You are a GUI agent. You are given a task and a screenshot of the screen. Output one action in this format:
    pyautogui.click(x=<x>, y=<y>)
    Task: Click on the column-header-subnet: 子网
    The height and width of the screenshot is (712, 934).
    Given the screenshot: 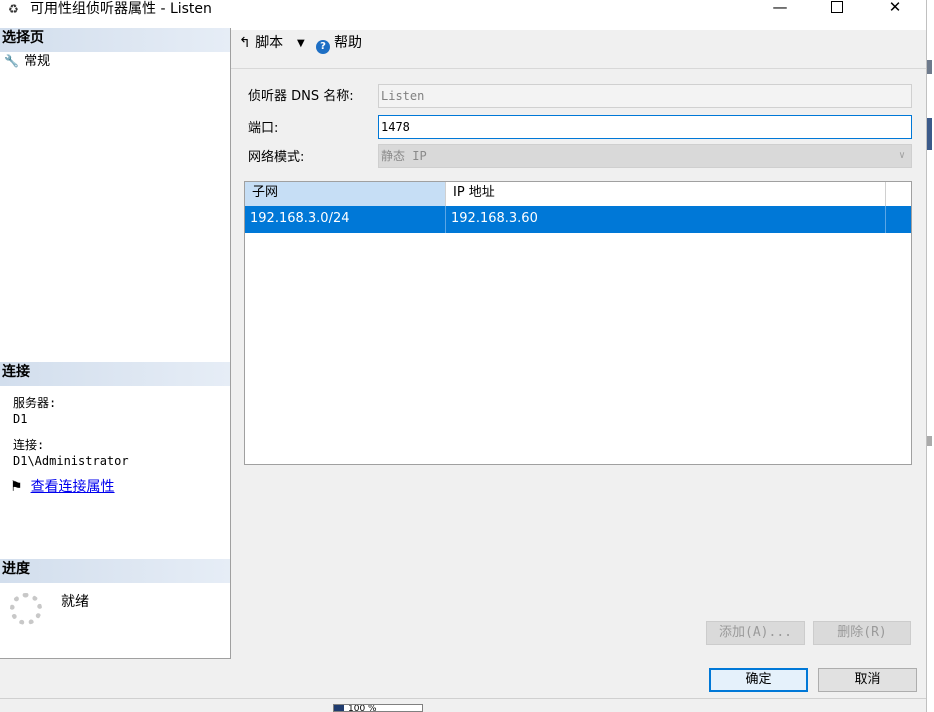 What is the action you would take?
    pyautogui.click(x=345, y=194)
    